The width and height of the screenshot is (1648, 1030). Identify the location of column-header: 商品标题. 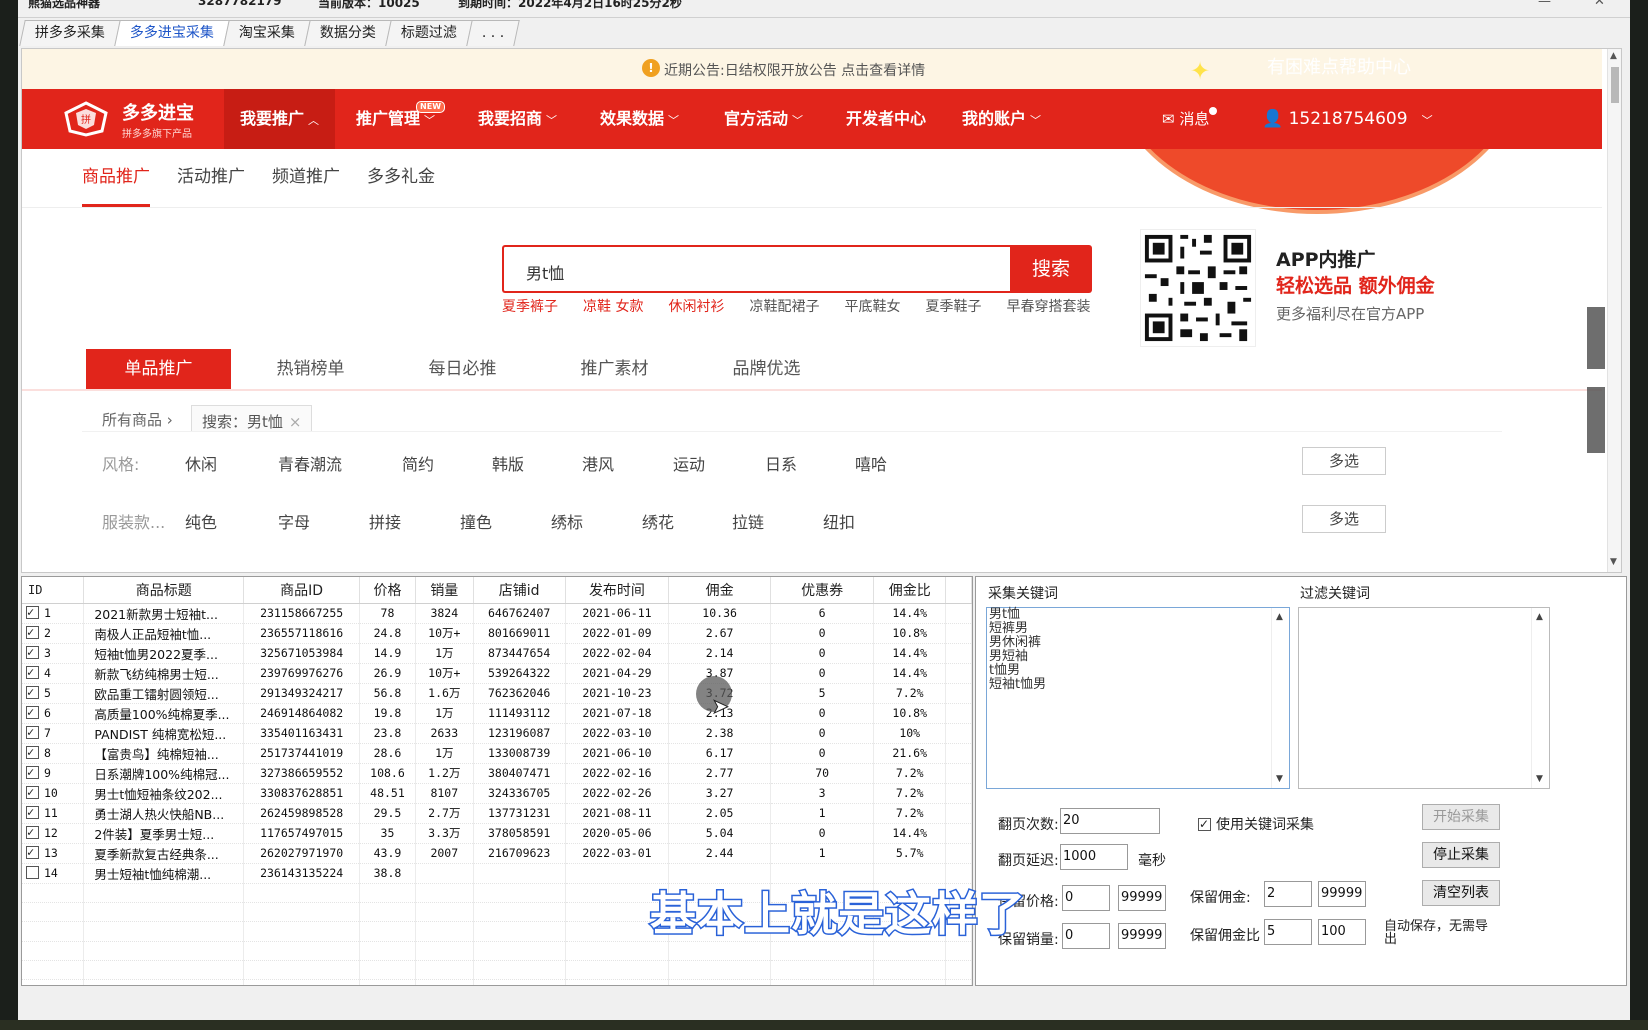
(164, 590).